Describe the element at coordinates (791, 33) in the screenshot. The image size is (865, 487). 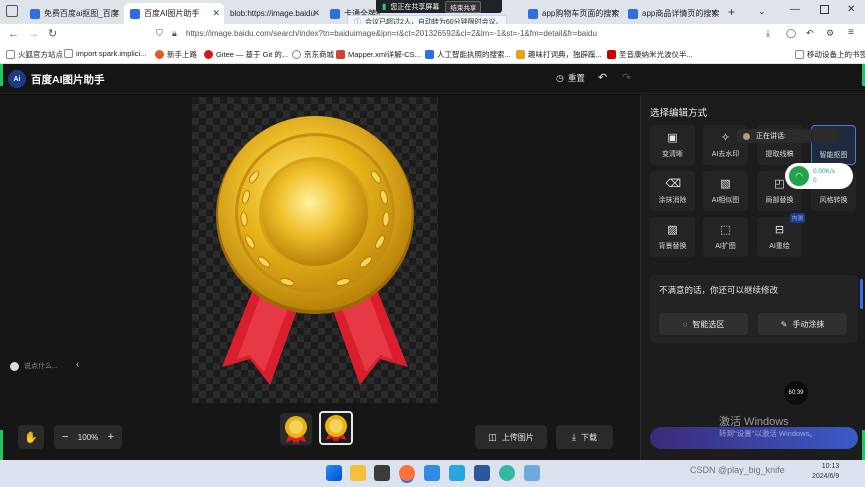
I see `account-icon: ◯` at that location.